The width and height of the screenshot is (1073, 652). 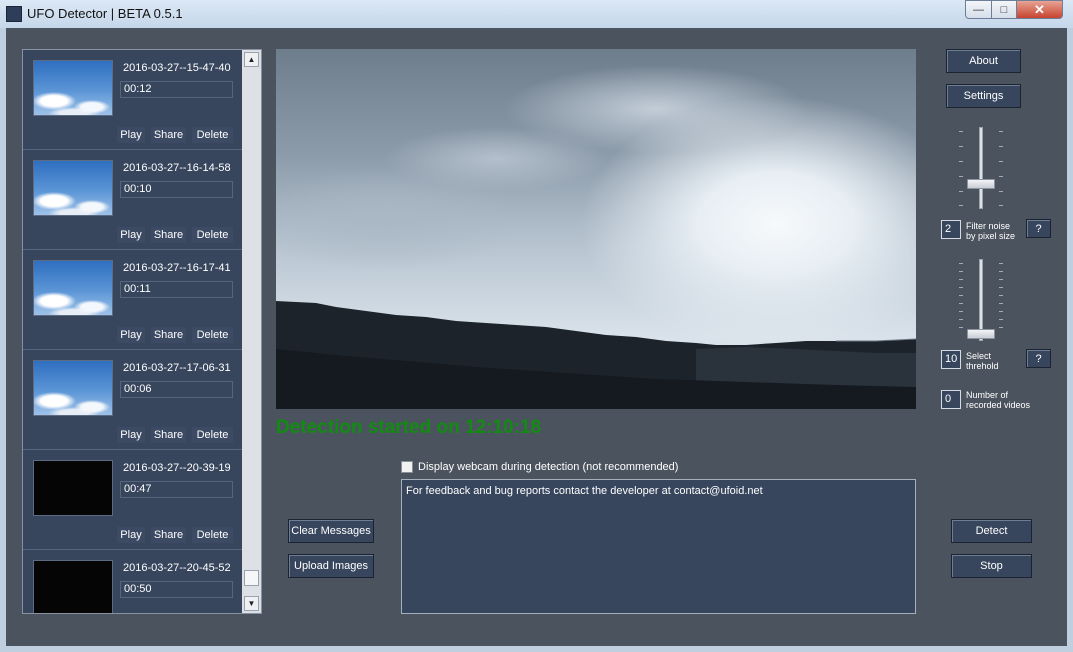 What do you see at coordinates (177, 168) in the screenshot?
I see `recording-name: 2016-03-27--16-14-58` at bounding box center [177, 168].